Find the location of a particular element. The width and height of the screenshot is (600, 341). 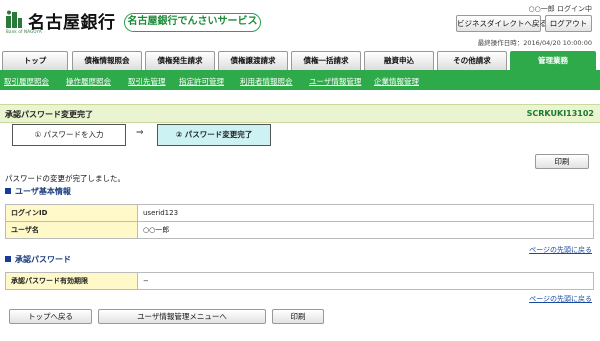

tab-claim-inquiry: 債権情報照会 is located at coordinates (107, 60).